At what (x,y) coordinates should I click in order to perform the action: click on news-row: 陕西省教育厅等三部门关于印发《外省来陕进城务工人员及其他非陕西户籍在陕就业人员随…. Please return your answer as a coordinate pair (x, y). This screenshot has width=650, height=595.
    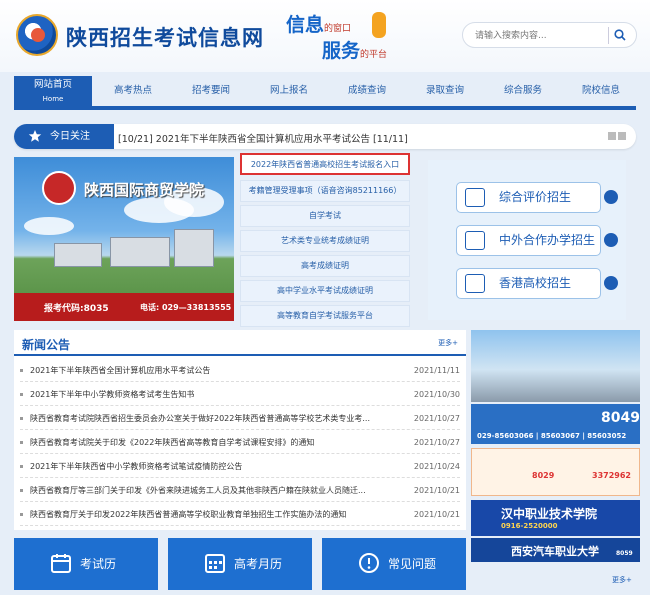
    Looking at the image, I should click on (240, 491).